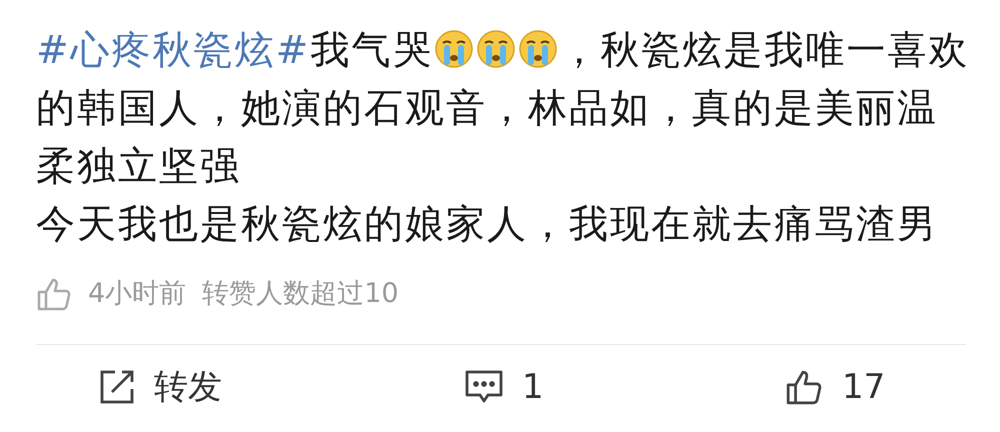  Describe the element at coordinates (487, 225) in the screenshot. I see `post-text: 今天我也是秋瓷炫的娘家人，我现在就去痛骂渣男` at that location.